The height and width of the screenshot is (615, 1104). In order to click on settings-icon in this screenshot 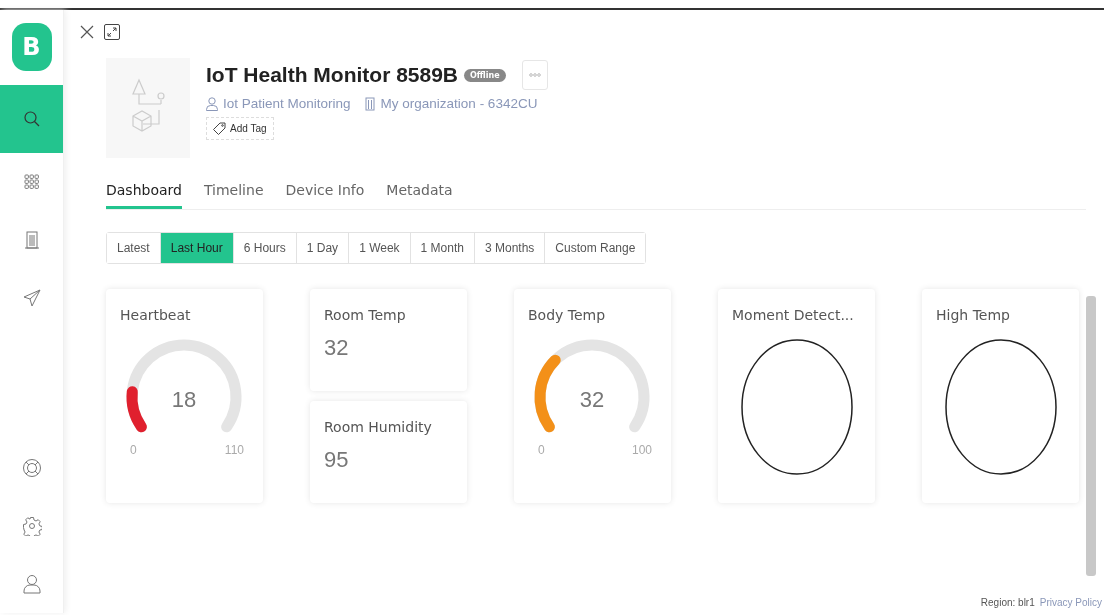, I will do `click(31, 526)`.